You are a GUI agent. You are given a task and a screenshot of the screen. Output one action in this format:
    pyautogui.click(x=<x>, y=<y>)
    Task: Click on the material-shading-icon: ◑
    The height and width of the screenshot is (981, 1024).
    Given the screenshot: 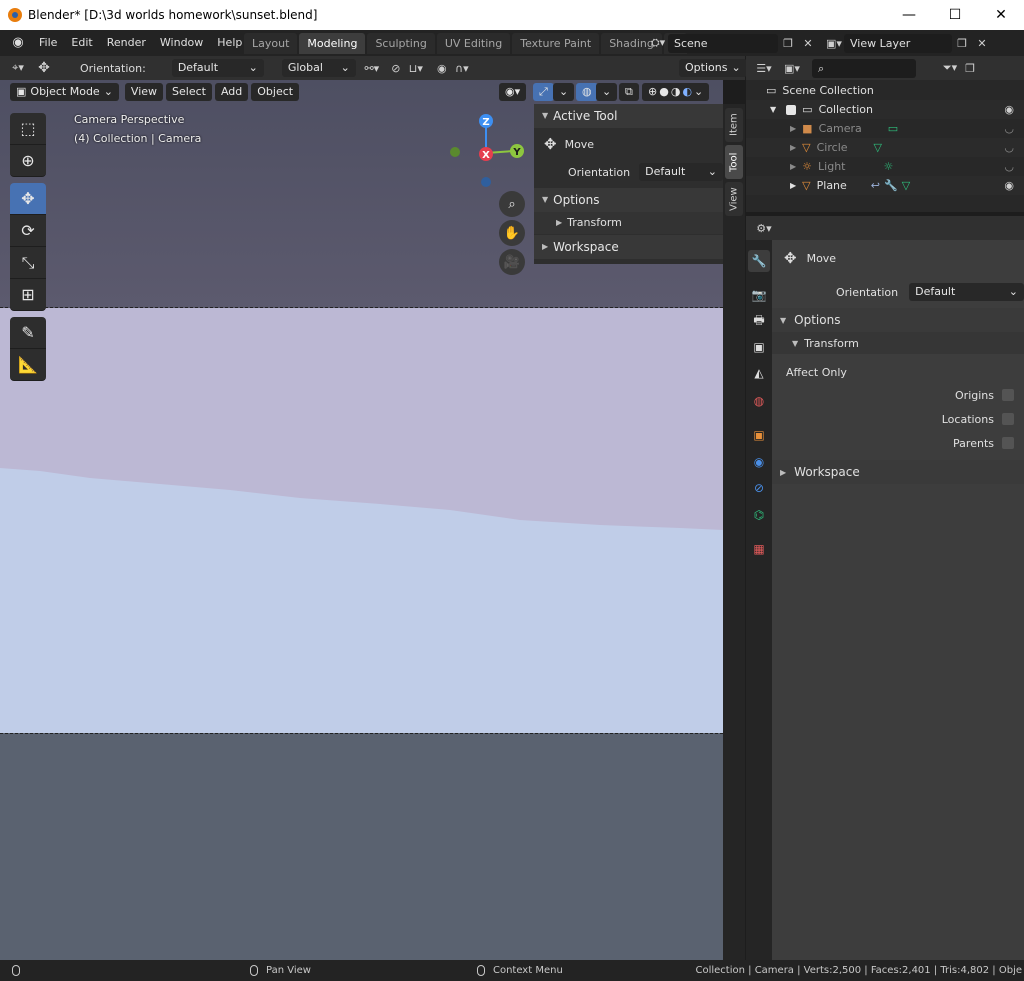 What is the action you would take?
    pyautogui.click(x=676, y=92)
    